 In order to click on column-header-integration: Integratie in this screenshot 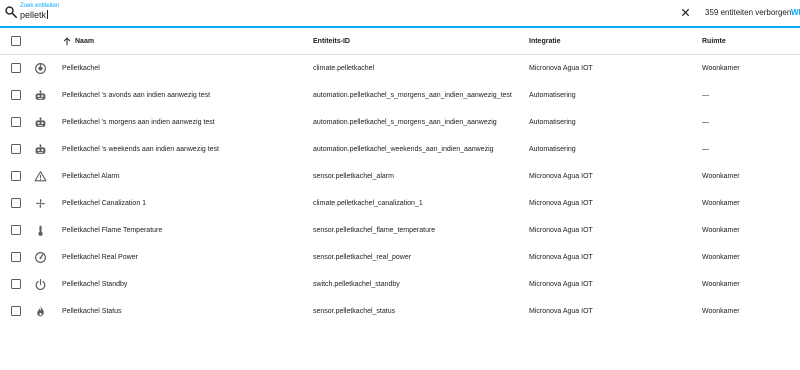, I will do `click(609, 41)`.